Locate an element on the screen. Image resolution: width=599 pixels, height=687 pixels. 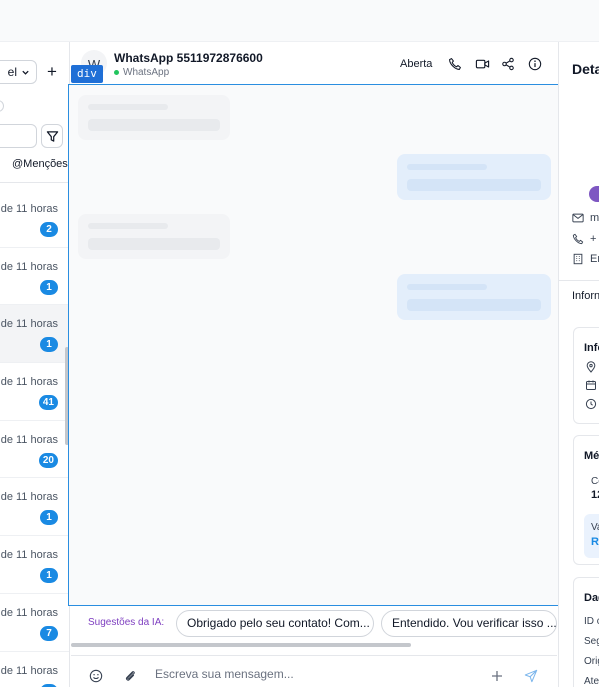
video-icon is located at coordinates (482, 64).